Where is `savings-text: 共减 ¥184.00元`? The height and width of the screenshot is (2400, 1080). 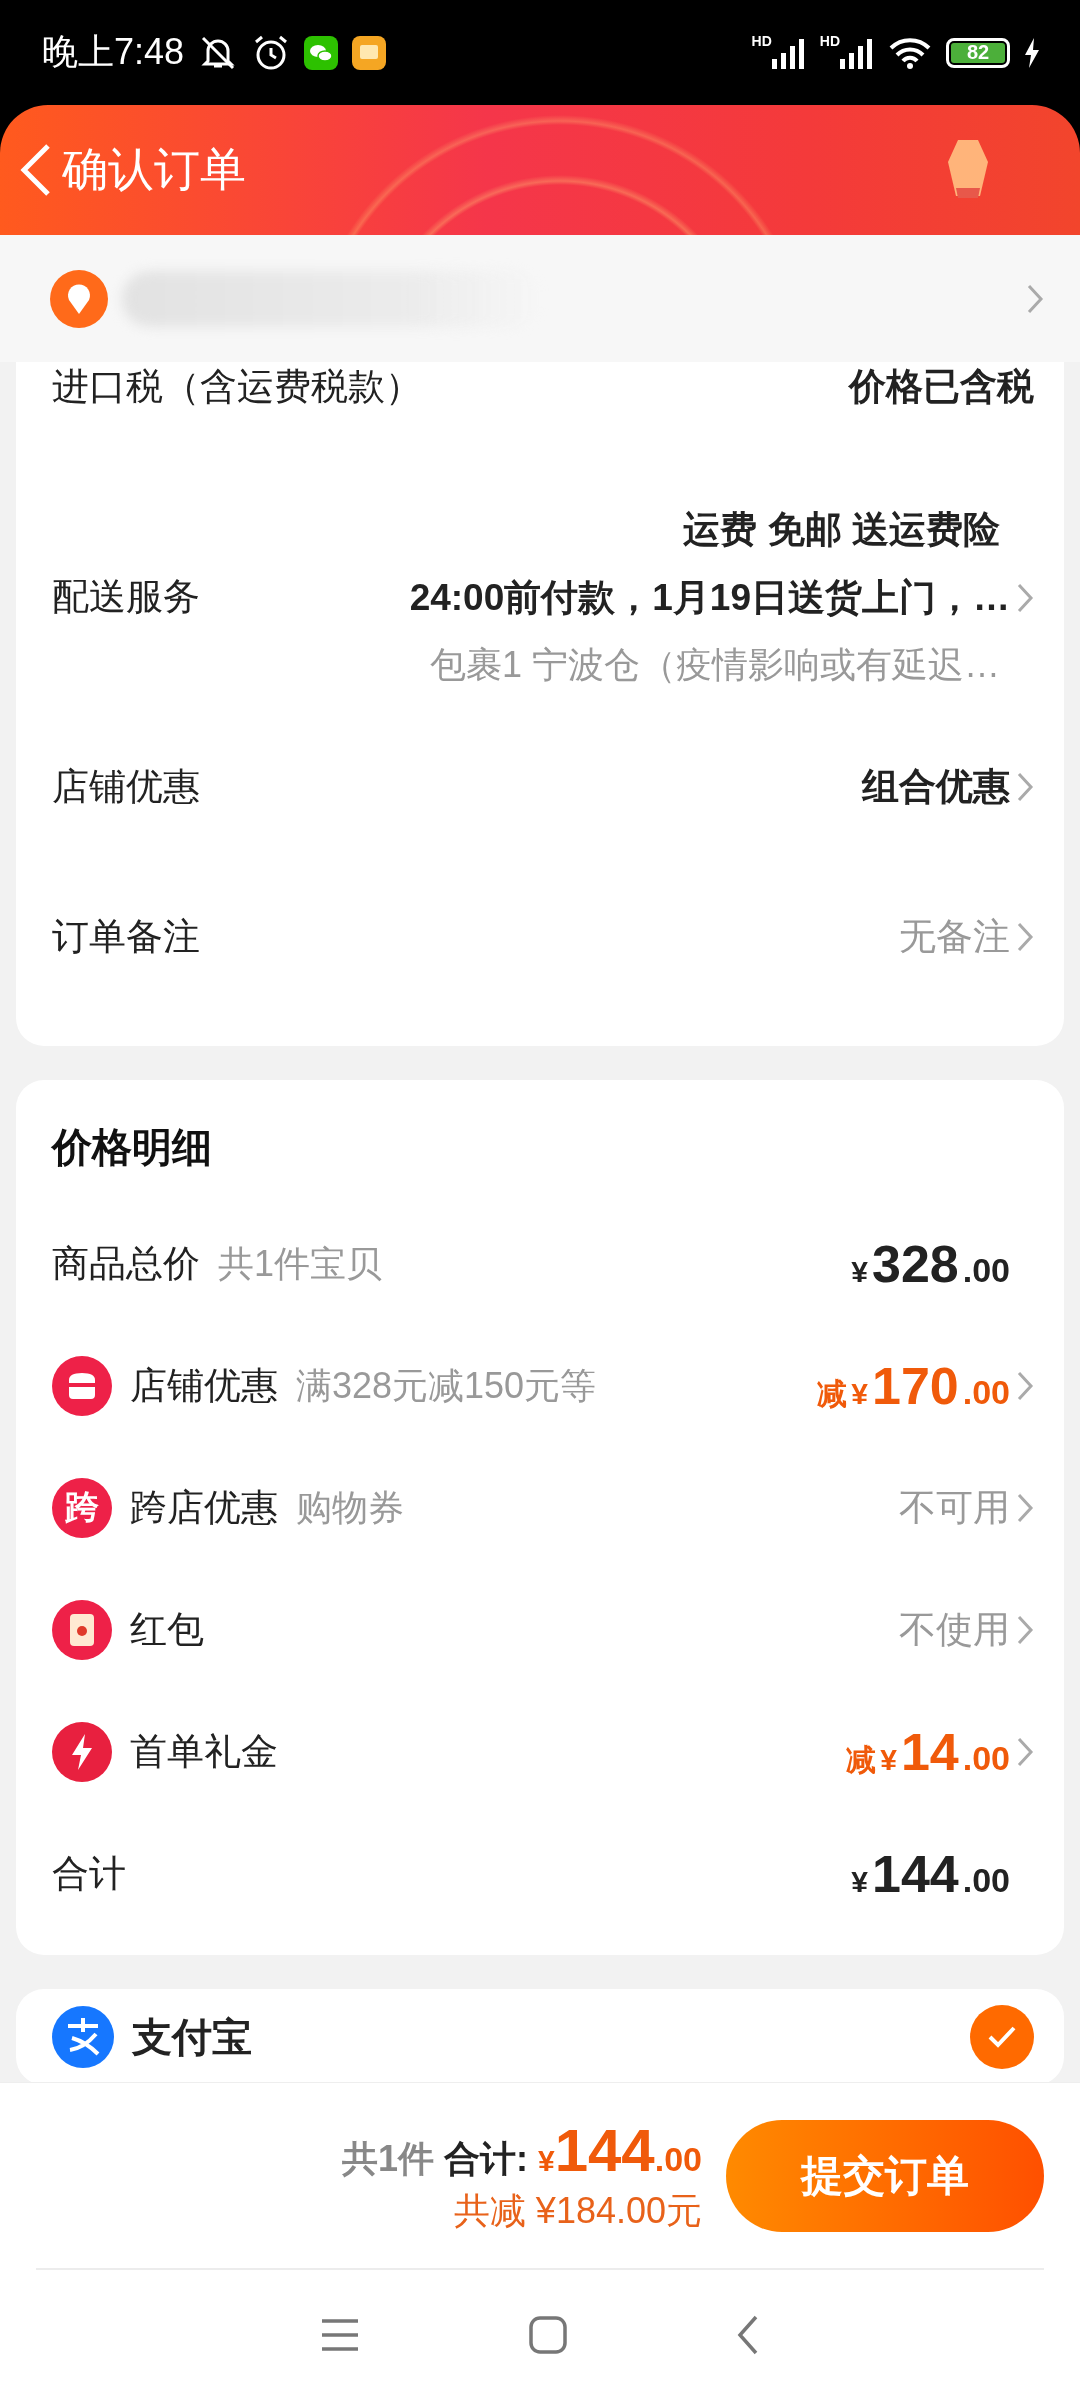 savings-text: 共减 ¥184.00元 is located at coordinates (577, 2210).